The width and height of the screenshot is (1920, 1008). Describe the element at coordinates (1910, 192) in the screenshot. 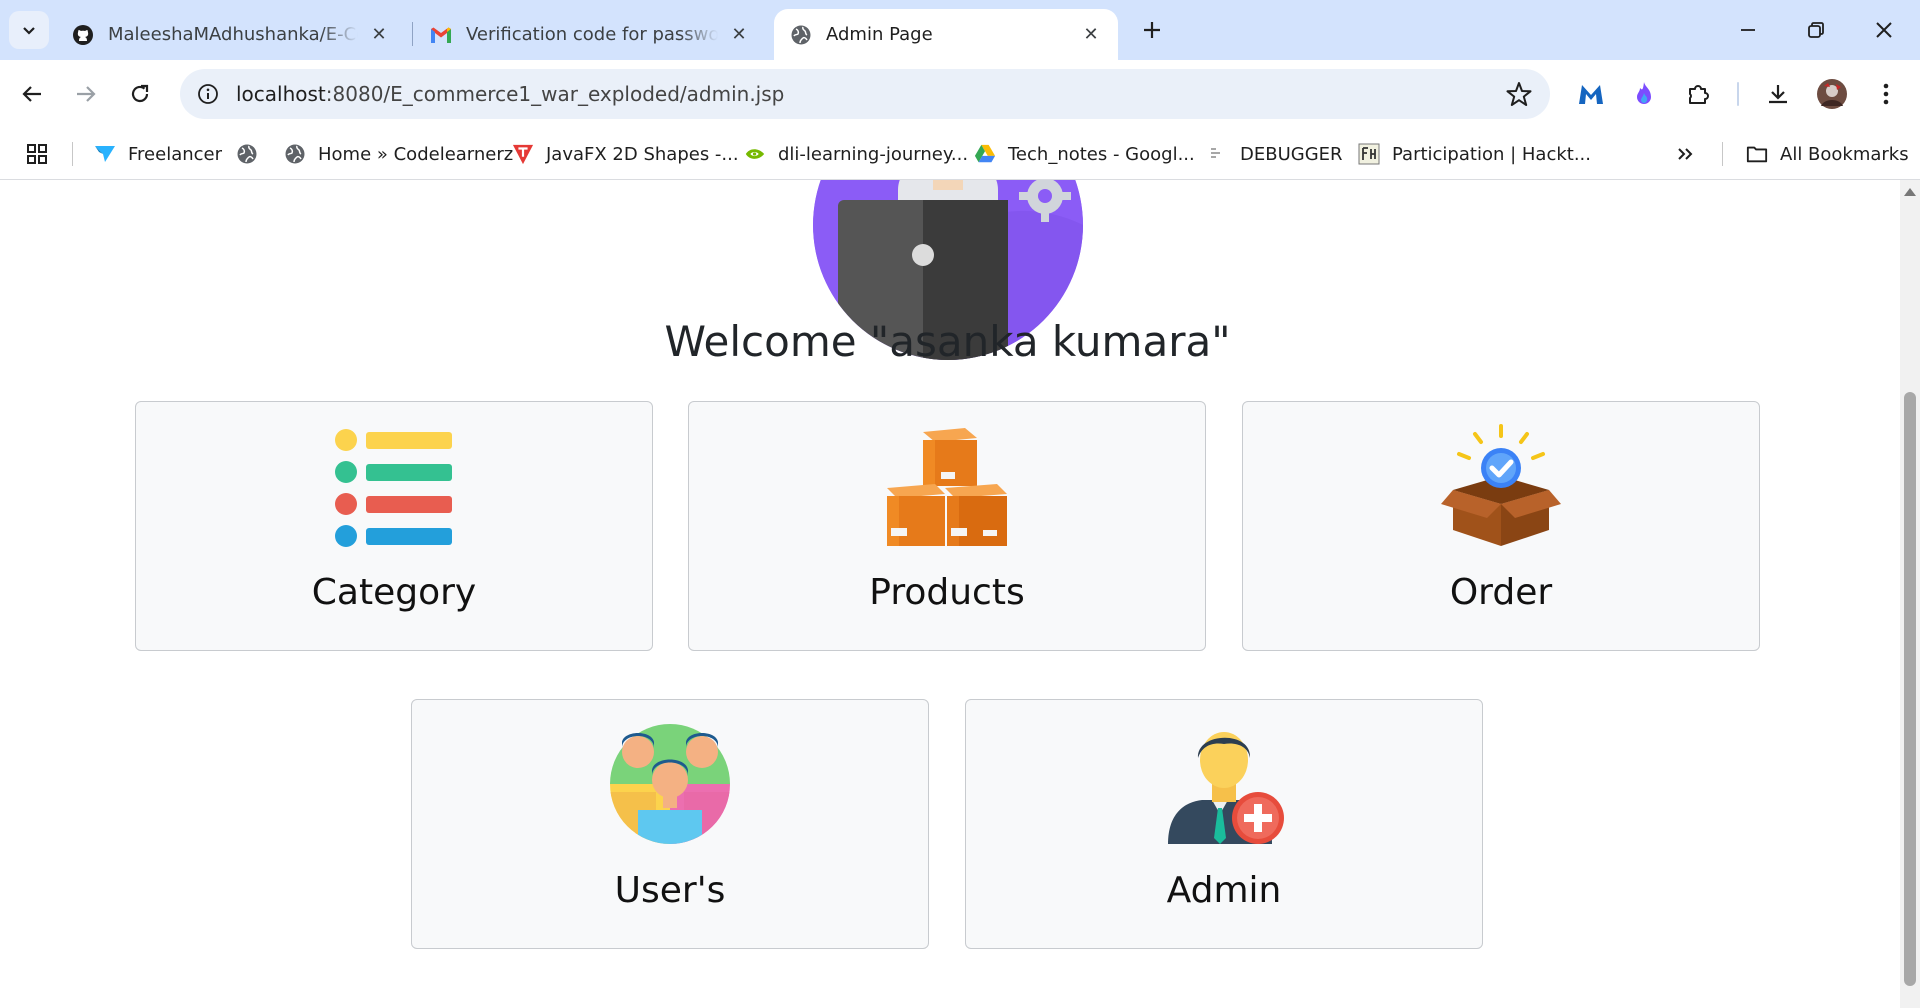

I see `scroll-up-arrow-icon` at that location.